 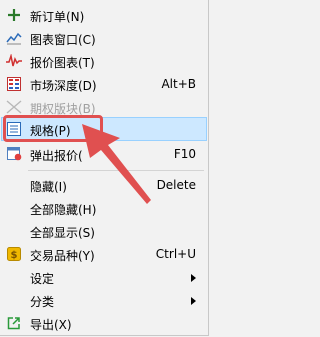 What do you see at coordinates (62, 63) in the screenshot?
I see `menu-item-label: 报价图表(T)` at bounding box center [62, 63].